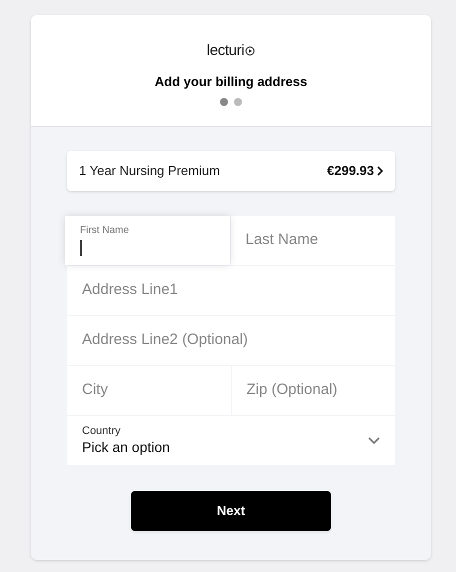 Image resolution: width=456 pixels, height=572 pixels. I want to click on input-field: Address Line1, so click(231, 290).